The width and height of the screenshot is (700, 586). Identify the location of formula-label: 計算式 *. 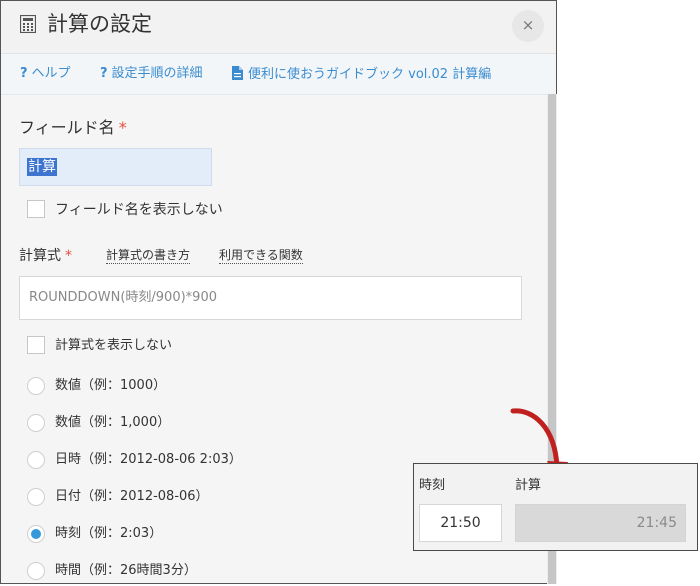
(45, 256).